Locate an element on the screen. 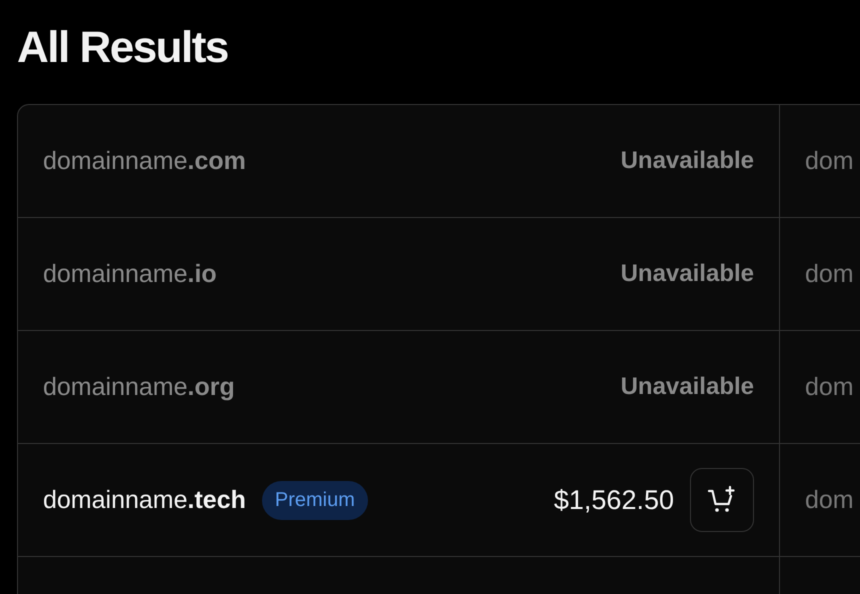  price: $1,562.50 is located at coordinates (614, 500).